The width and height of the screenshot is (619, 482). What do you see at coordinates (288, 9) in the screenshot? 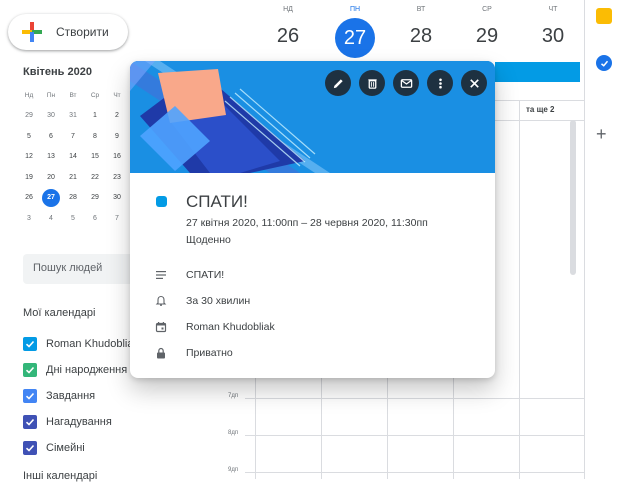
I see `week-day-name: НД` at bounding box center [288, 9].